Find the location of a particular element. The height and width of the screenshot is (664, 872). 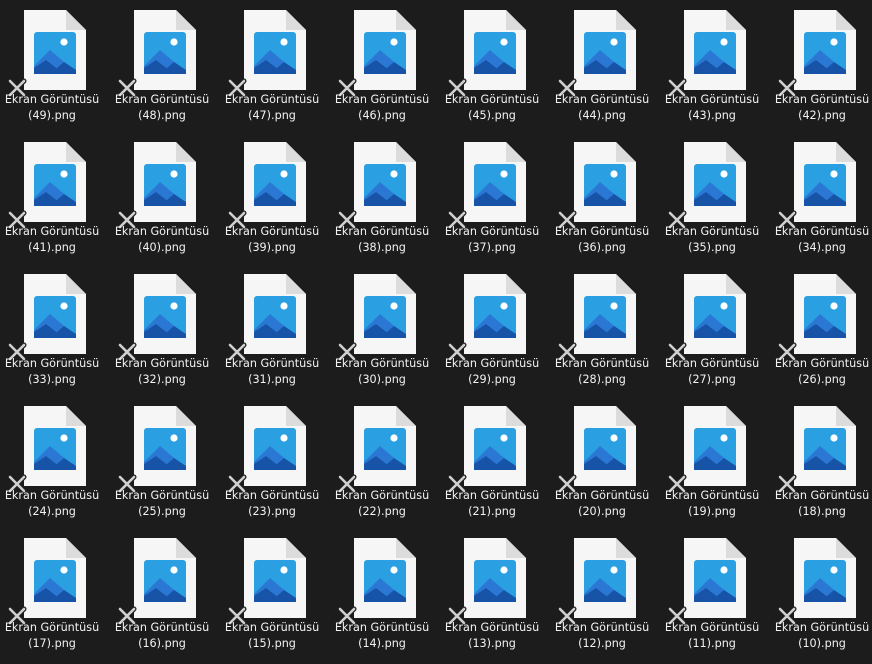

file-item: Ekran Görüntüsü (41).png is located at coordinates (52, 197).